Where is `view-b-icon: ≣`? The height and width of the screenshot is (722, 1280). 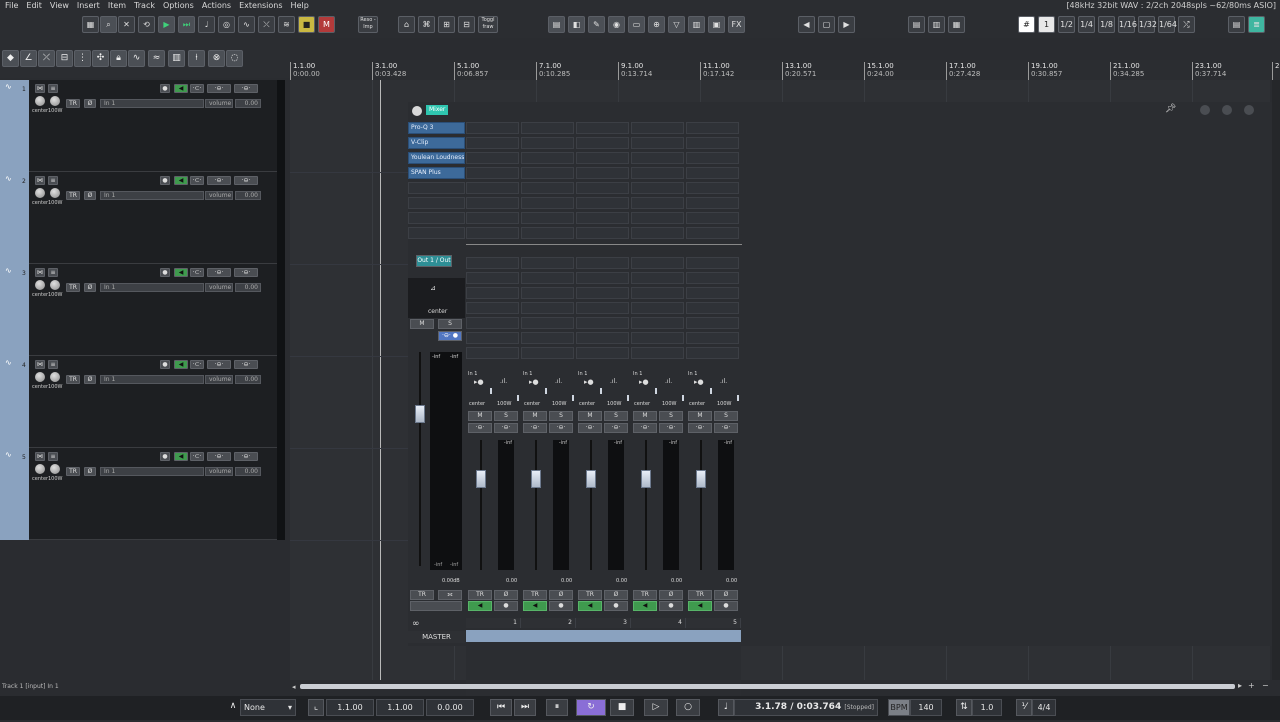 view-b-icon: ≣ is located at coordinates (1256, 24).